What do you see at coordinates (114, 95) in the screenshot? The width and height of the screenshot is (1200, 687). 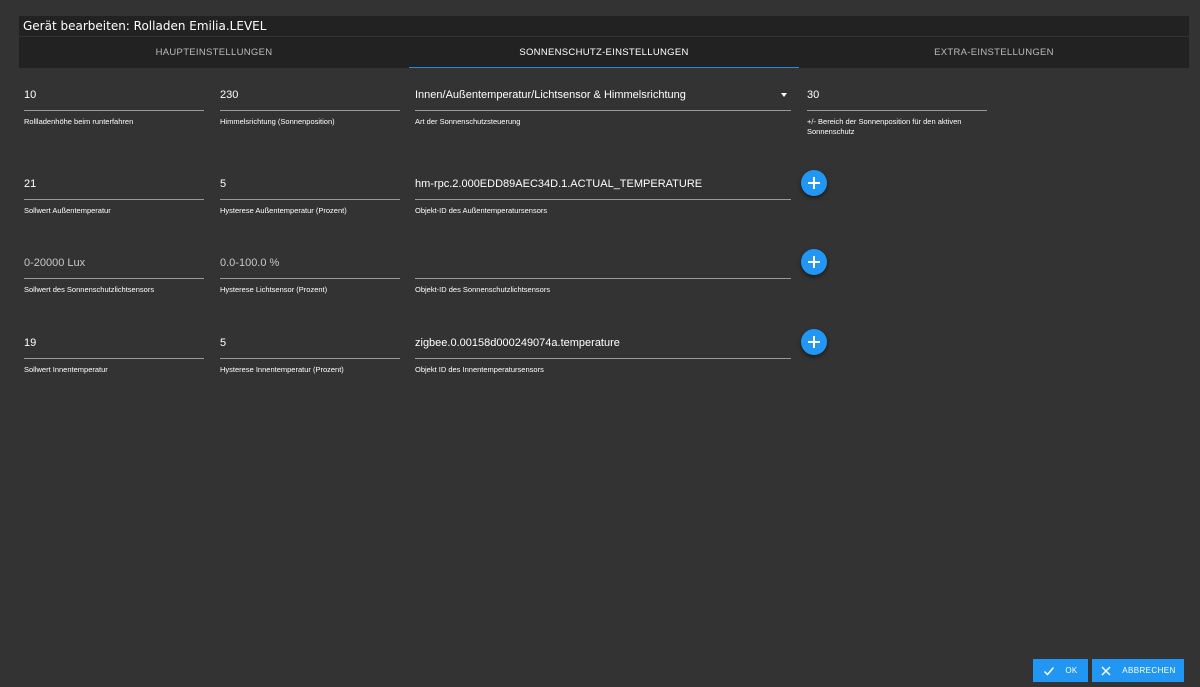 I see `shutter-height-input: 10` at bounding box center [114, 95].